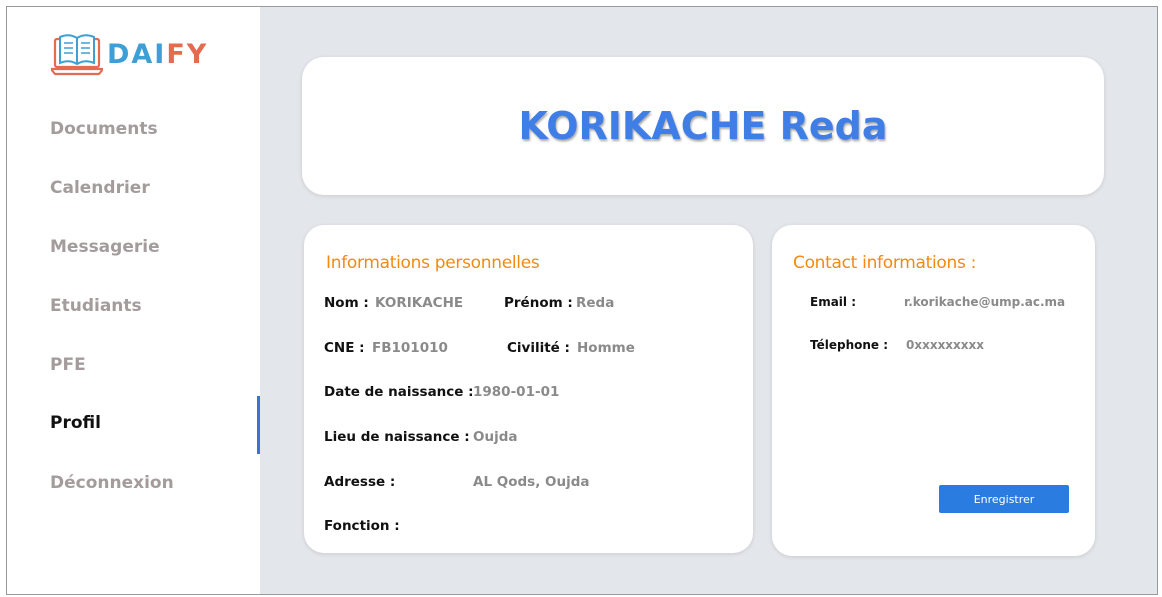 The image size is (1162, 597). Describe the element at coordinates (397, 437) in the screenshot. I see `lieu-naissance-label: Lieu de naissance :` at that location.